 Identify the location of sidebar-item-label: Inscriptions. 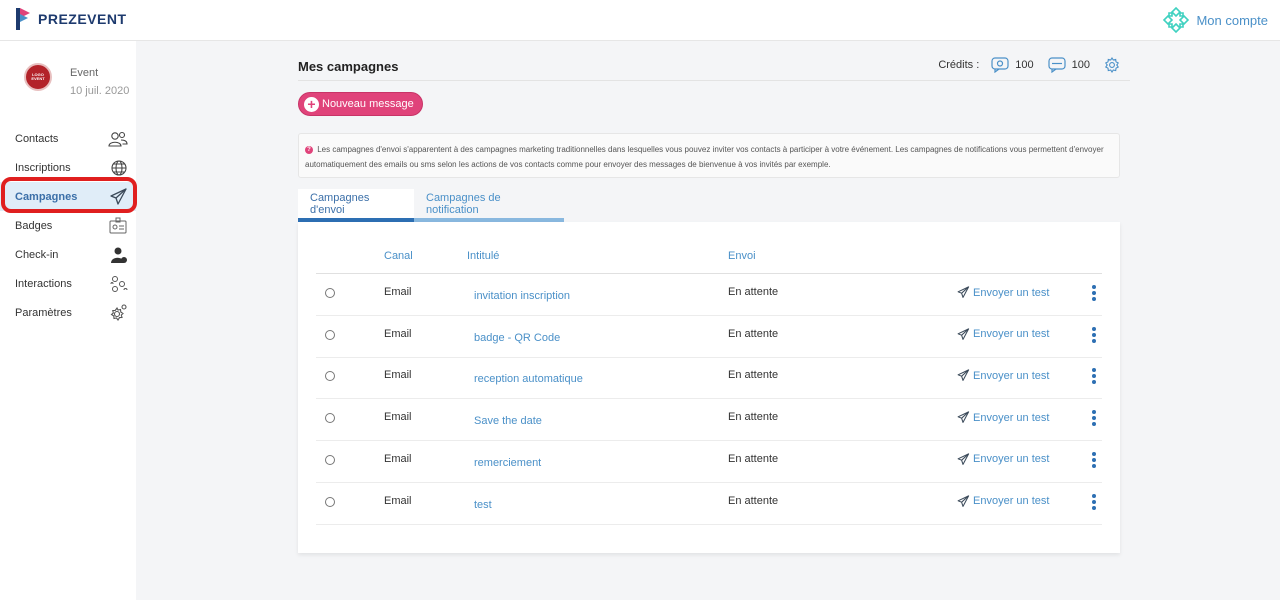
(43, 167).